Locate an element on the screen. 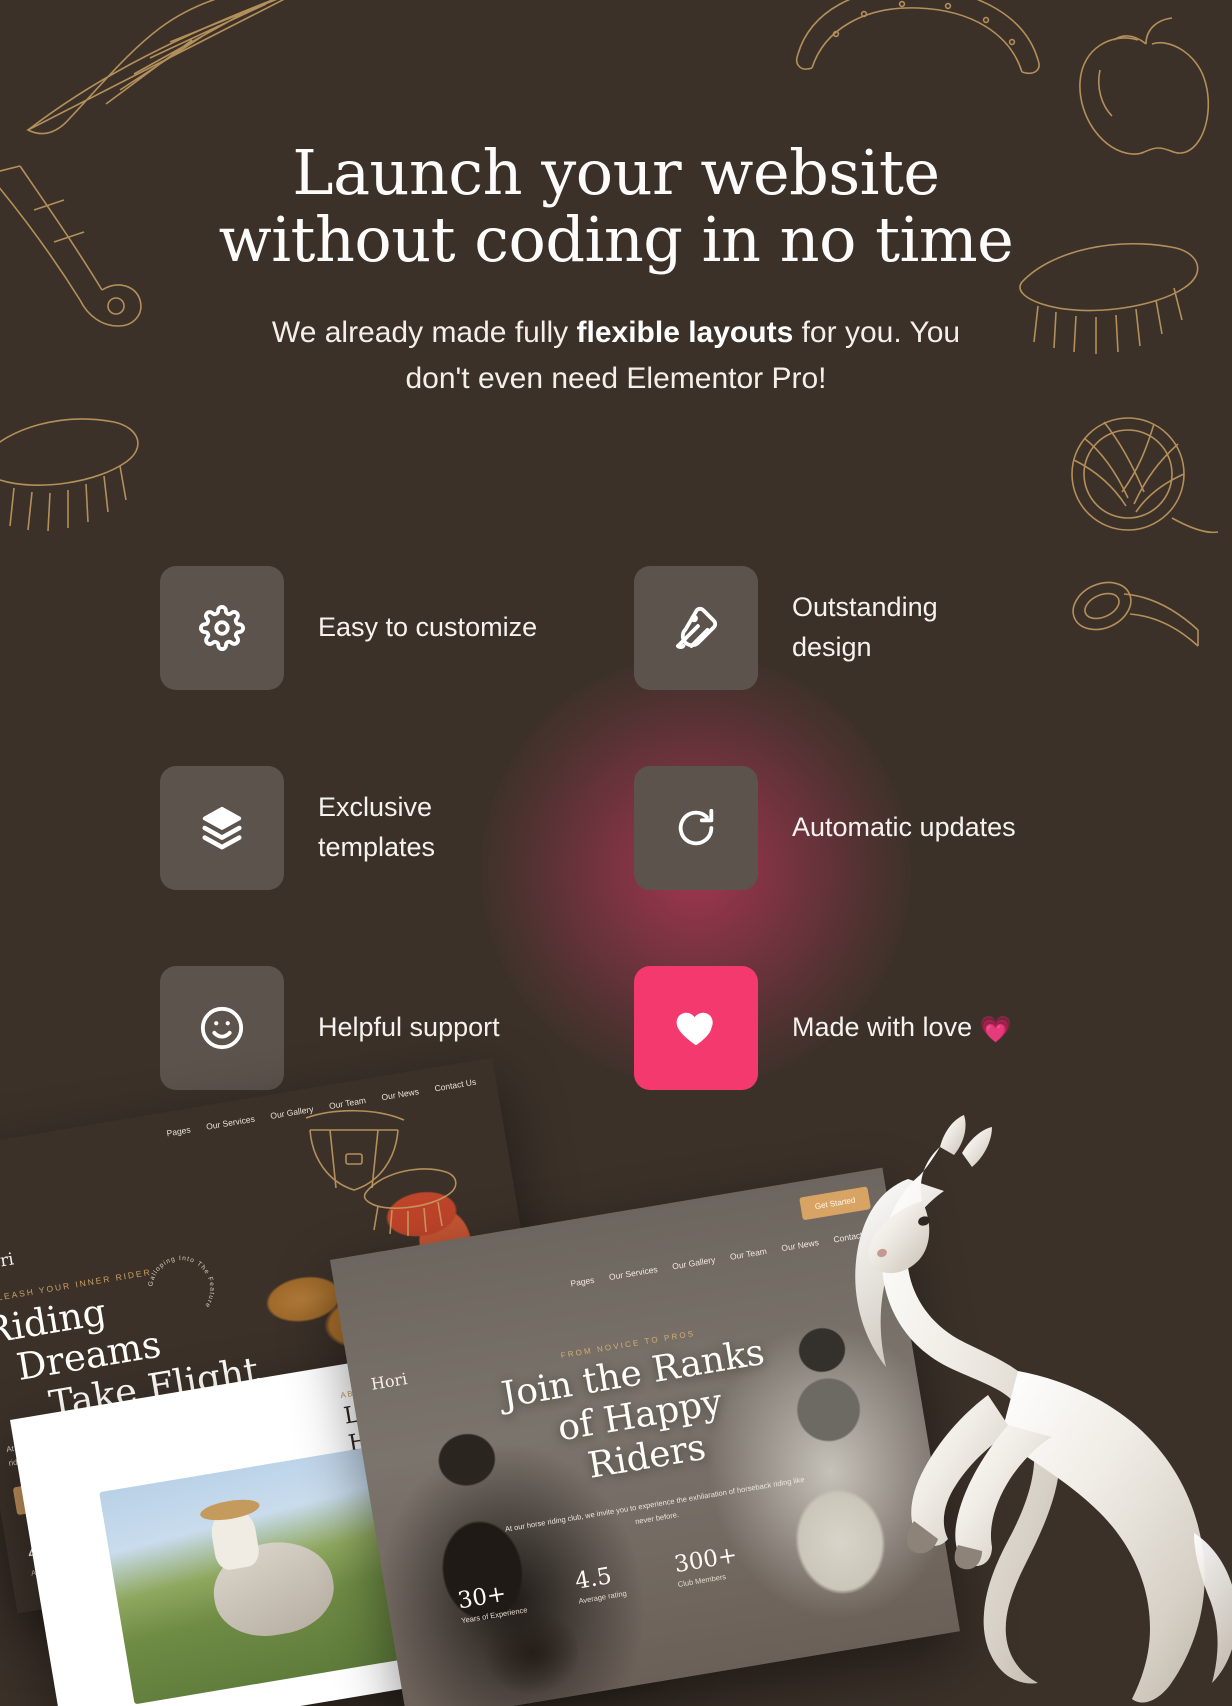 Image resolution: width=1232 pixels, height=1706 pixels. feature-label-wrap: Made with love 💗 is located at coordinates (902, 1028).